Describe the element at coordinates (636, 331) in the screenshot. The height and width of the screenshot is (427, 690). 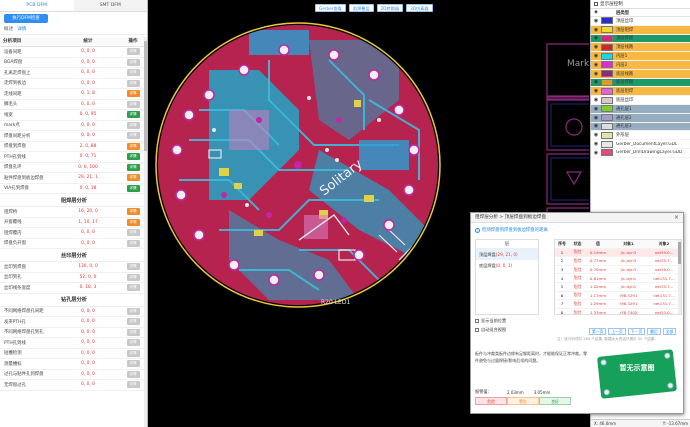
I see `next-page-button: 下一页` at that location.